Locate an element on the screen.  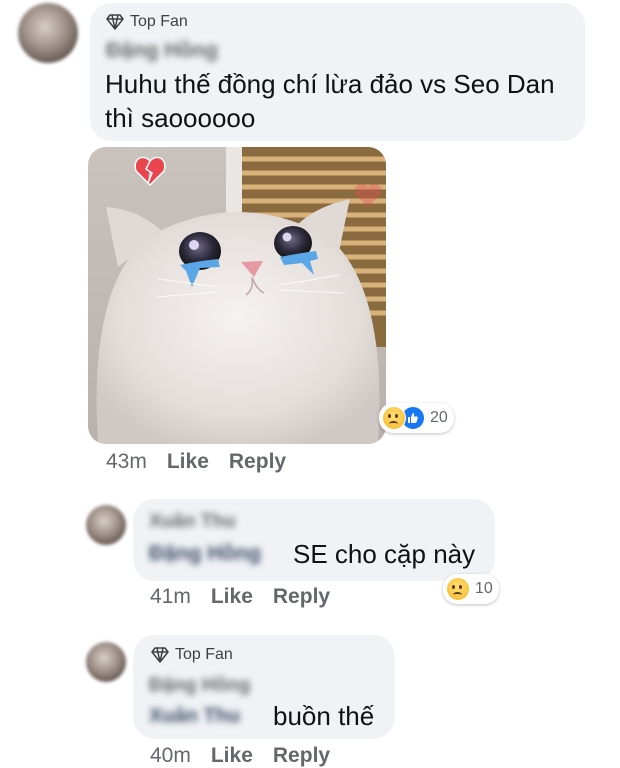
reply-author: Xuân Thu is located at coordinates (192, 522).